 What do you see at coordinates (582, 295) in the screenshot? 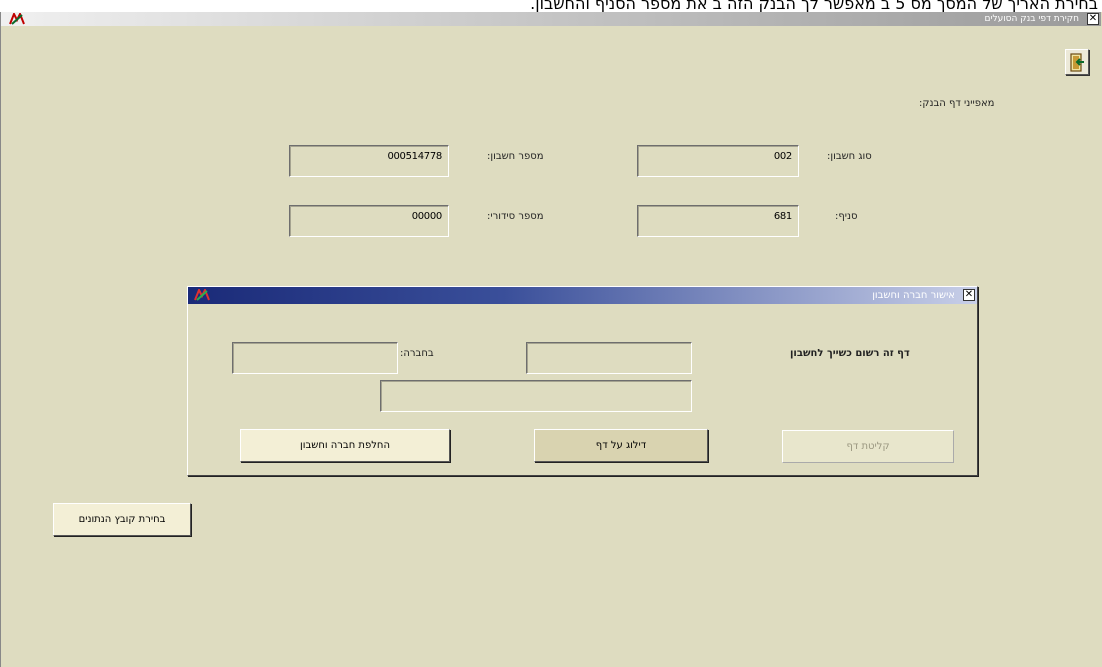
I see `dialog-titlebar: אישור חברה וחשבון ✕` at bounding box center [582, 295].